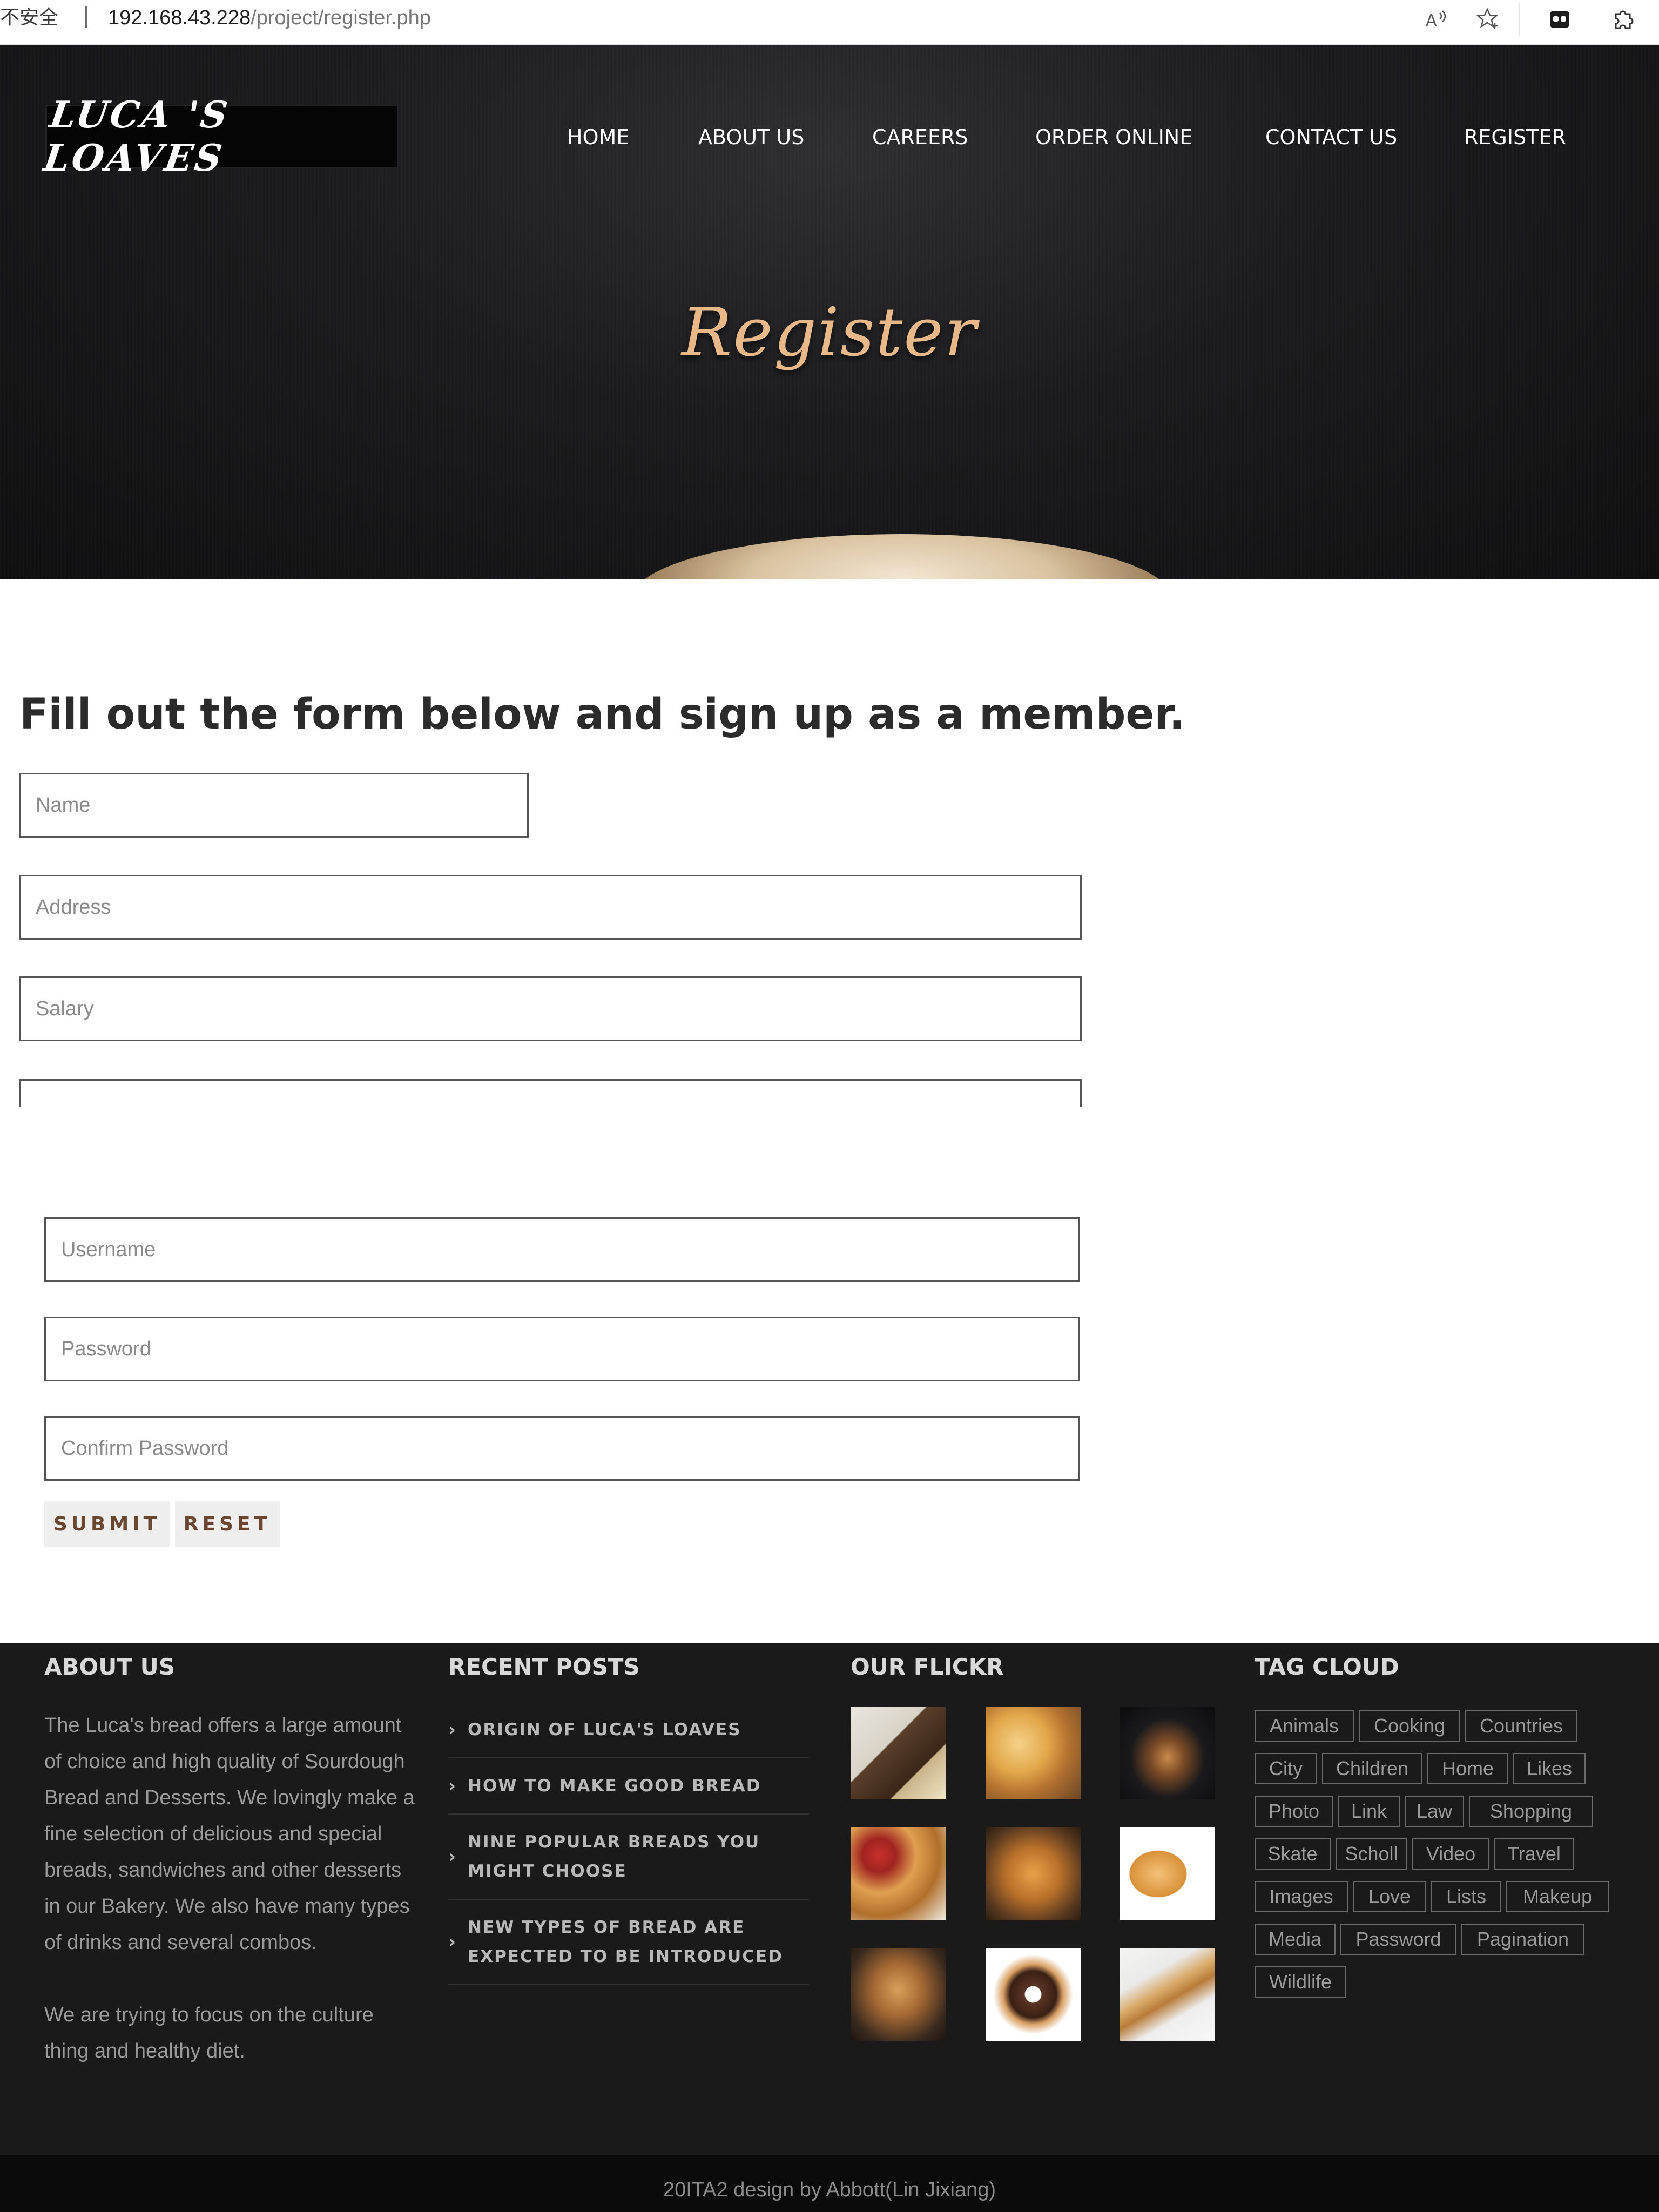 This screenshot has width=1659, height=2212. What do you see at coordinates (1033, 1873) in the screenshot?
I see `bundt-loaf-photo` at bounding box center [1033, 1873].